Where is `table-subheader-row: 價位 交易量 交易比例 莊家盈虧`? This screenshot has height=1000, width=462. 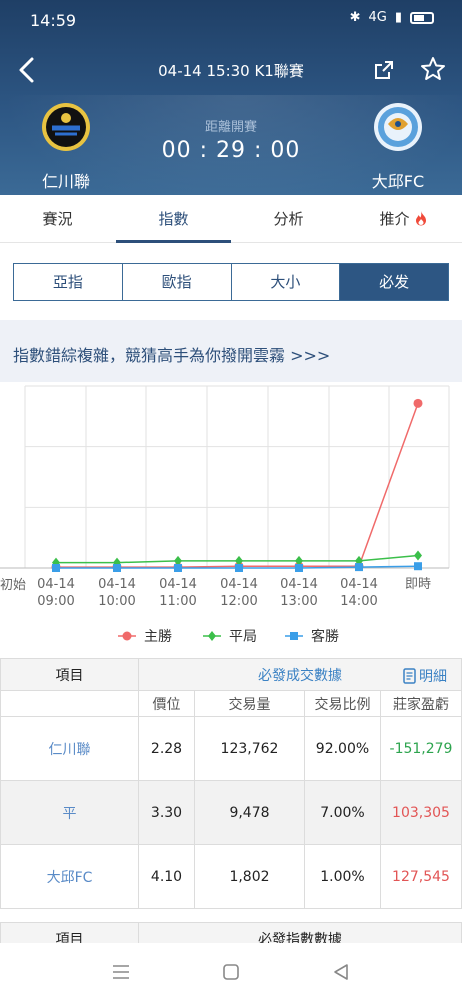 table-subheader-row: 價位 交易量 交易比例 莊家盈虧 is located at coordinates (231, 703).